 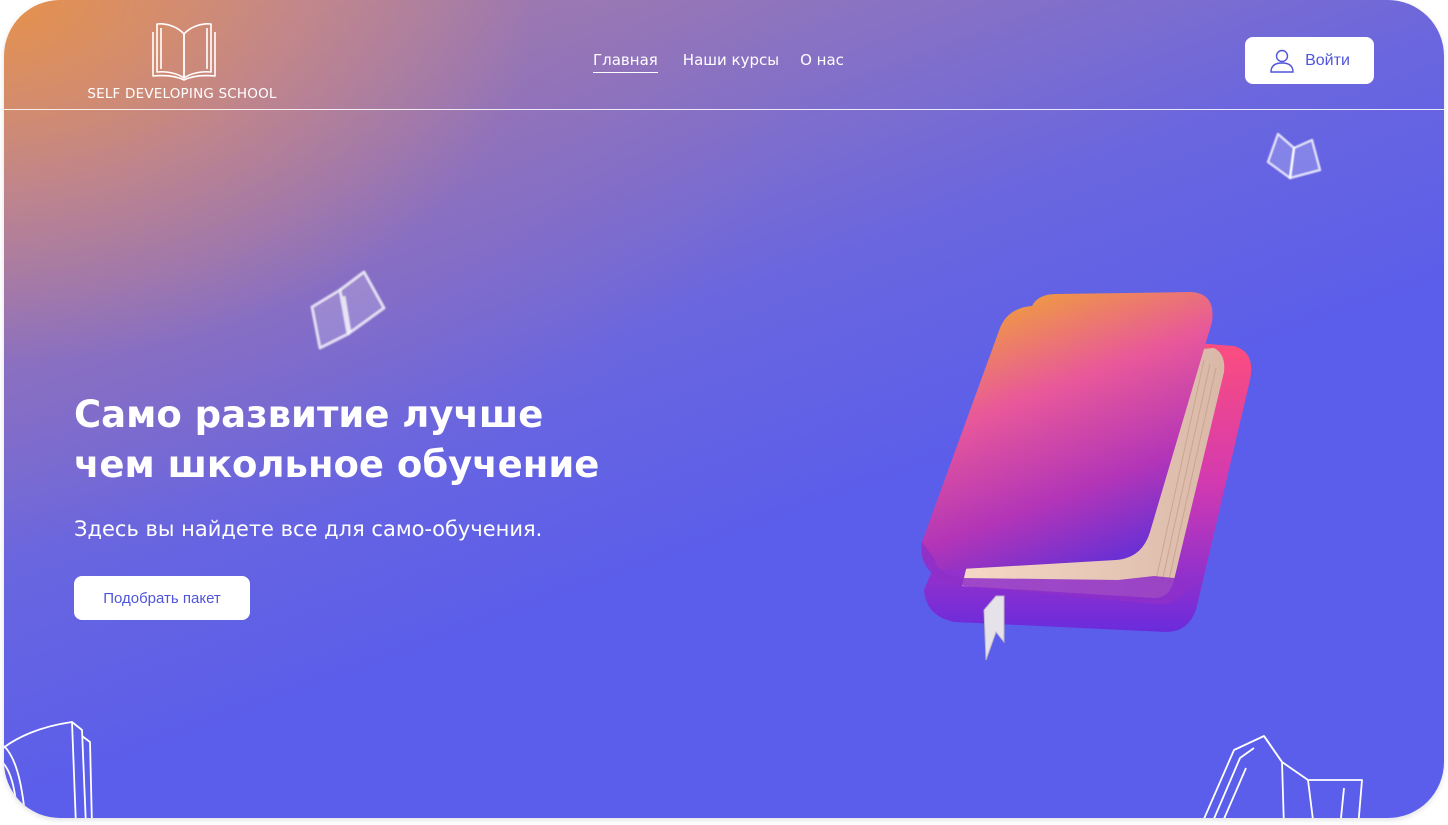 I want to click on nav-courses: Наши курсы, so click(x=731, y=62).